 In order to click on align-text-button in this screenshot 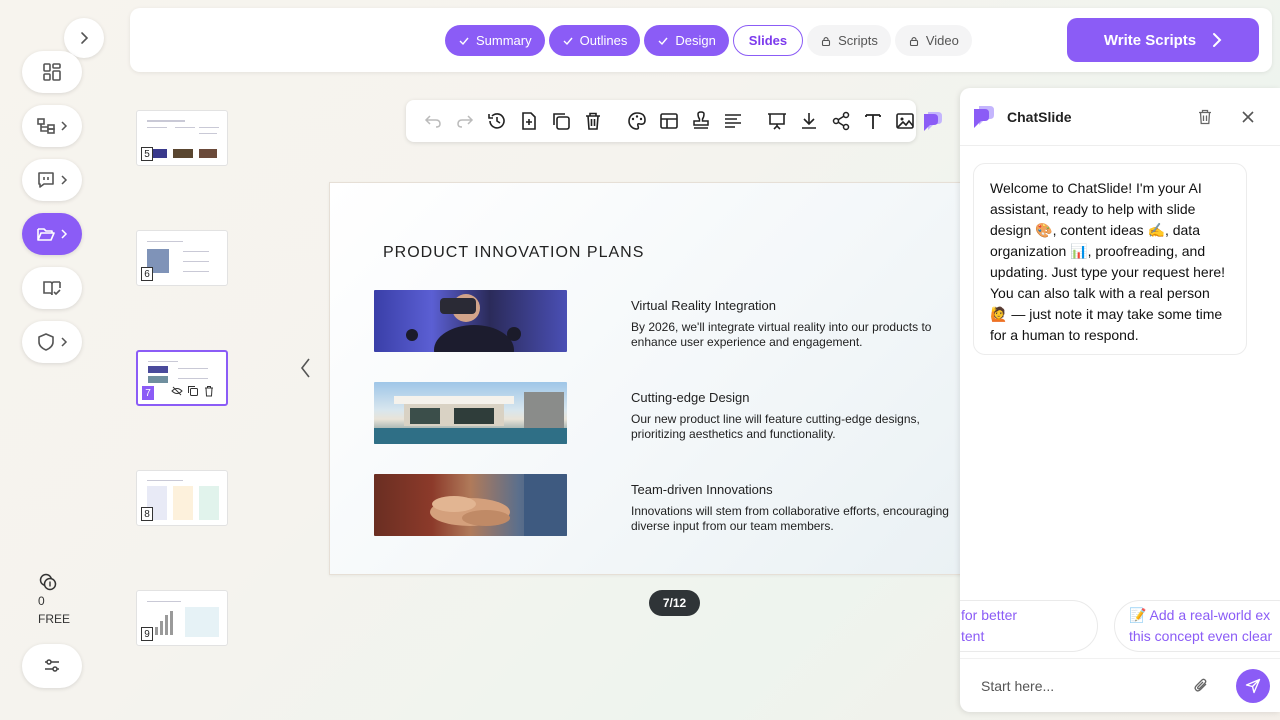, I will do `click(733, 121)`.